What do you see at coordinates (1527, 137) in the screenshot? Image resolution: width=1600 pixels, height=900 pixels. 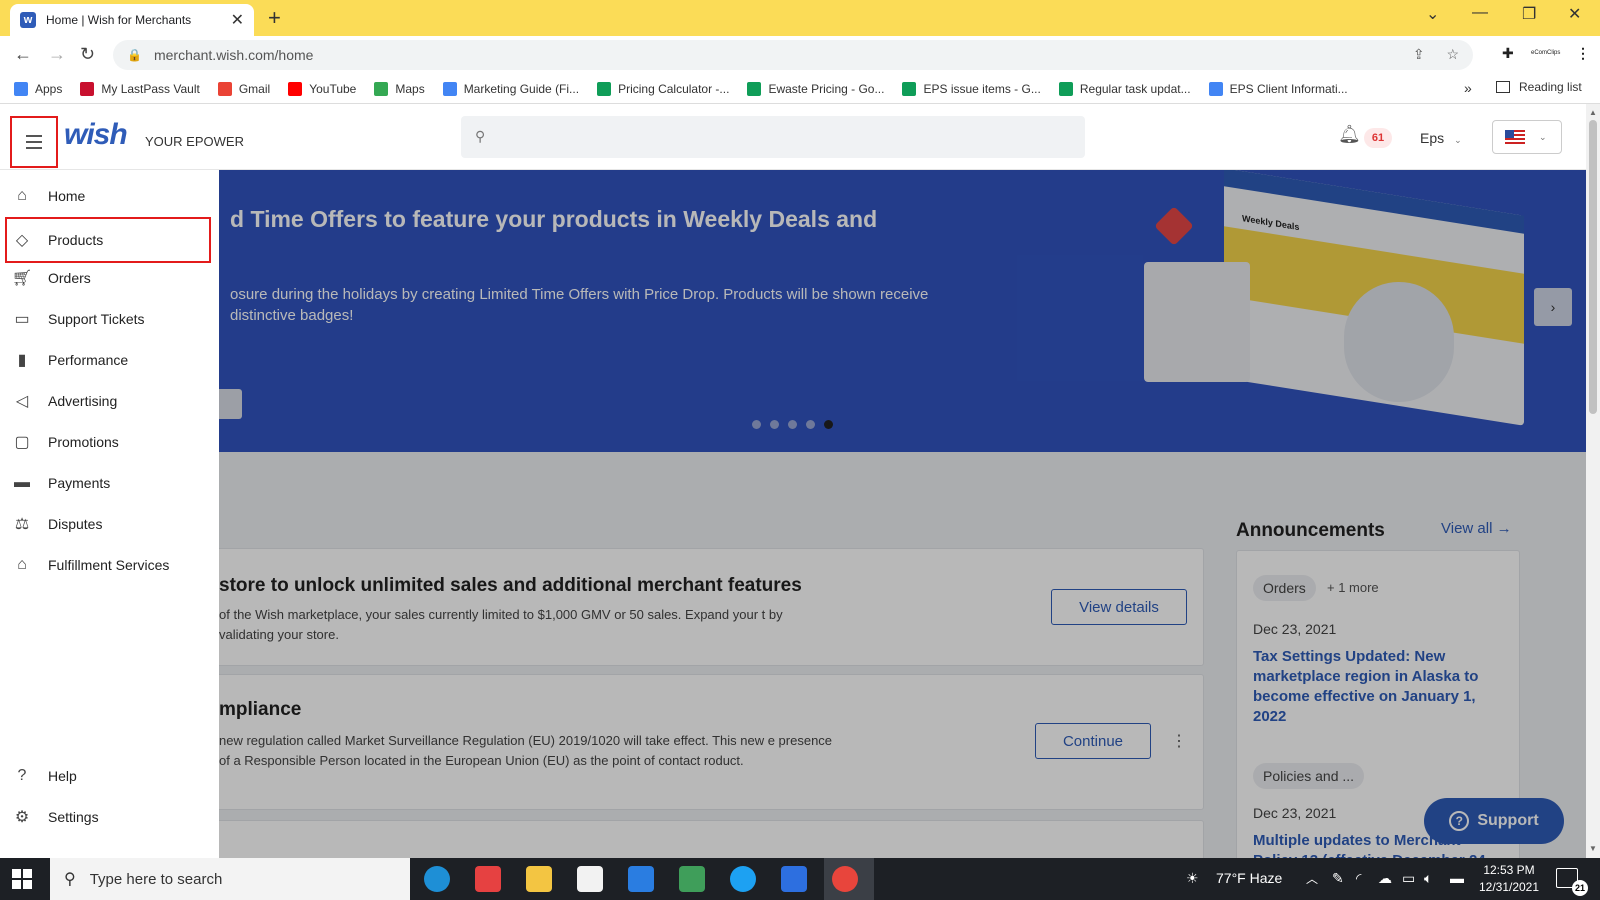 I see `locale-selector: ⌄` at bounding box center [1527, 137].